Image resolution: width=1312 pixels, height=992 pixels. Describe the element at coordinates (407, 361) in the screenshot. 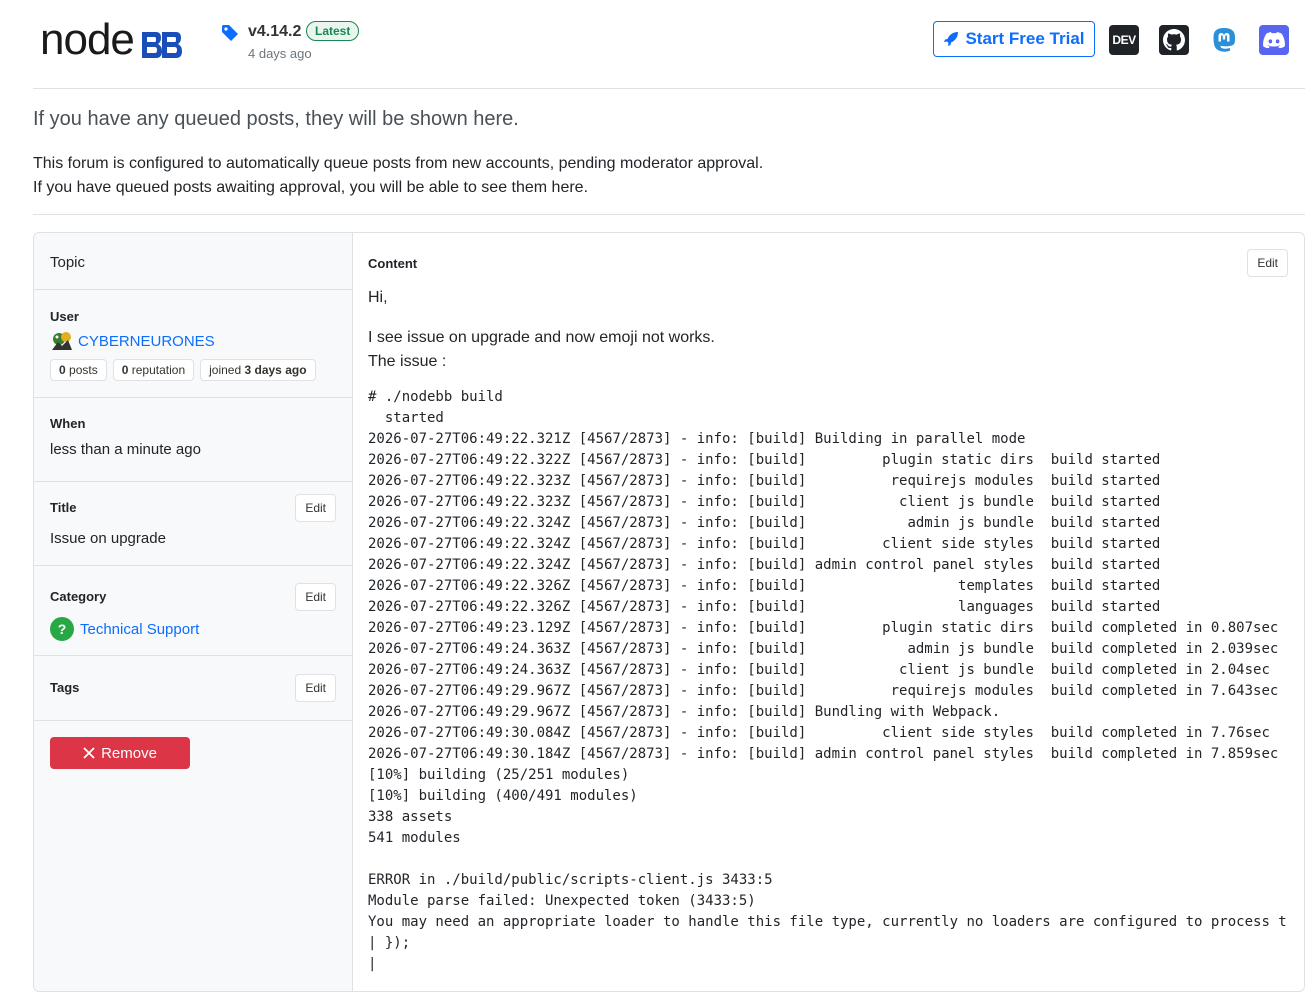

I see `post-body-line-2: The issue :` at that location.